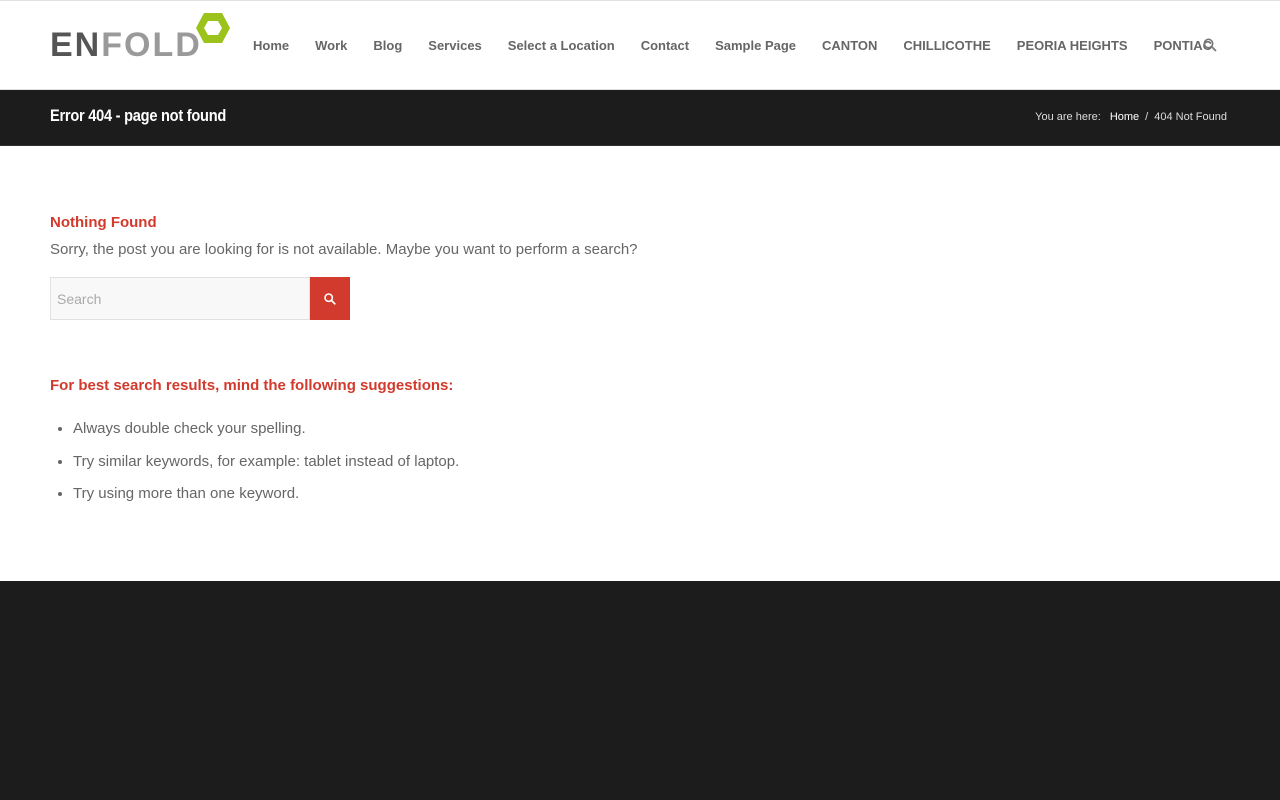 The width and height of the screenshot is (1280, 800). I want to click on nav-item-work: Work, so click(331, 45).